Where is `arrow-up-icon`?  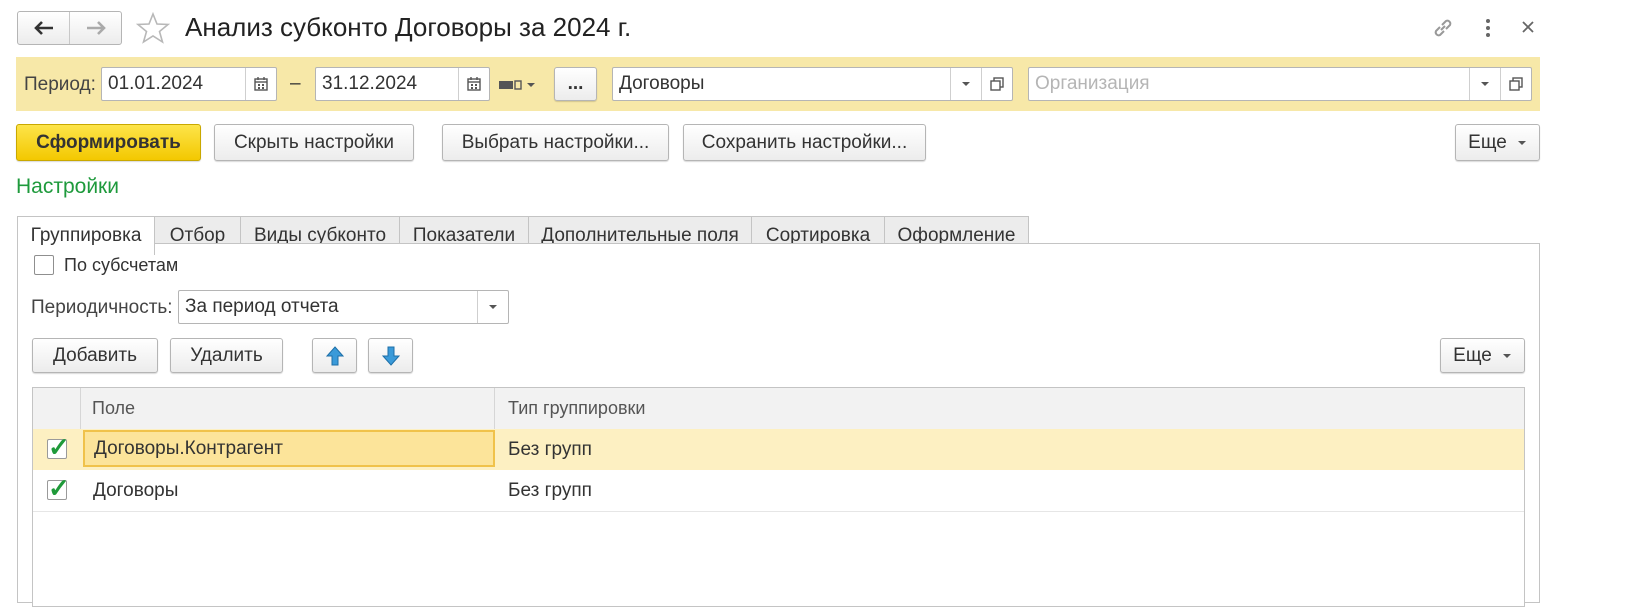
arrow-up-icon is located at coordinates (334, 355).